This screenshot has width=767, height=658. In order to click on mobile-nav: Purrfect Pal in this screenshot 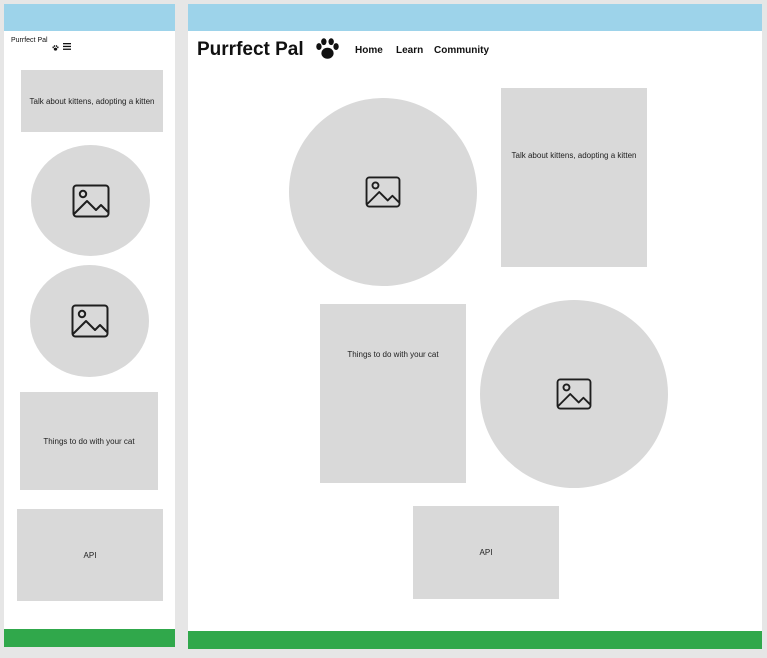, I will do `click(41, 44)`.